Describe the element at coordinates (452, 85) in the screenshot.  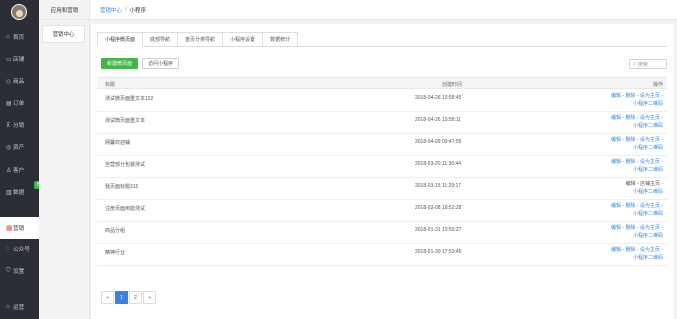
I see `header-created: 创建时间` at that location.